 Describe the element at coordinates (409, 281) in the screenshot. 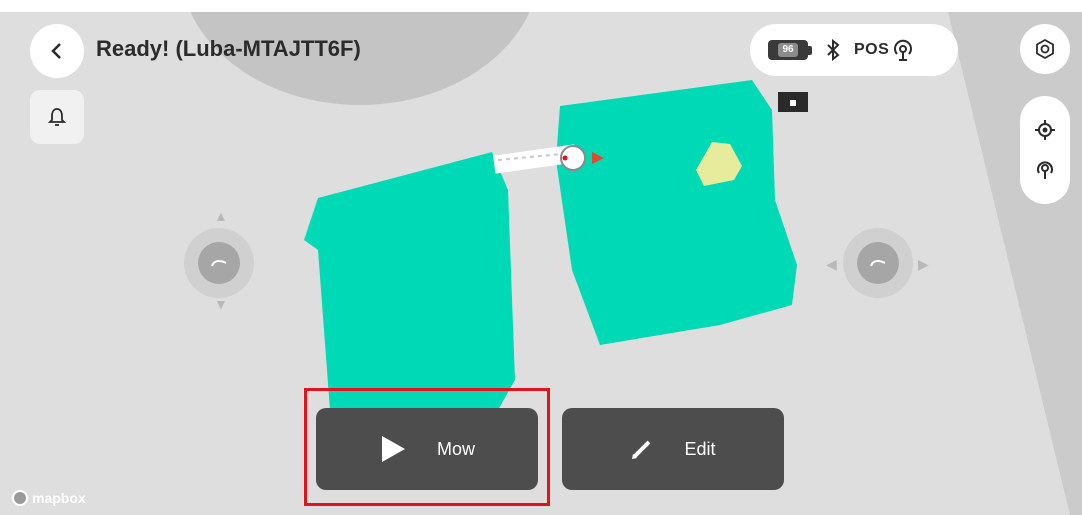

I see `mowing-zone-left` at that location.